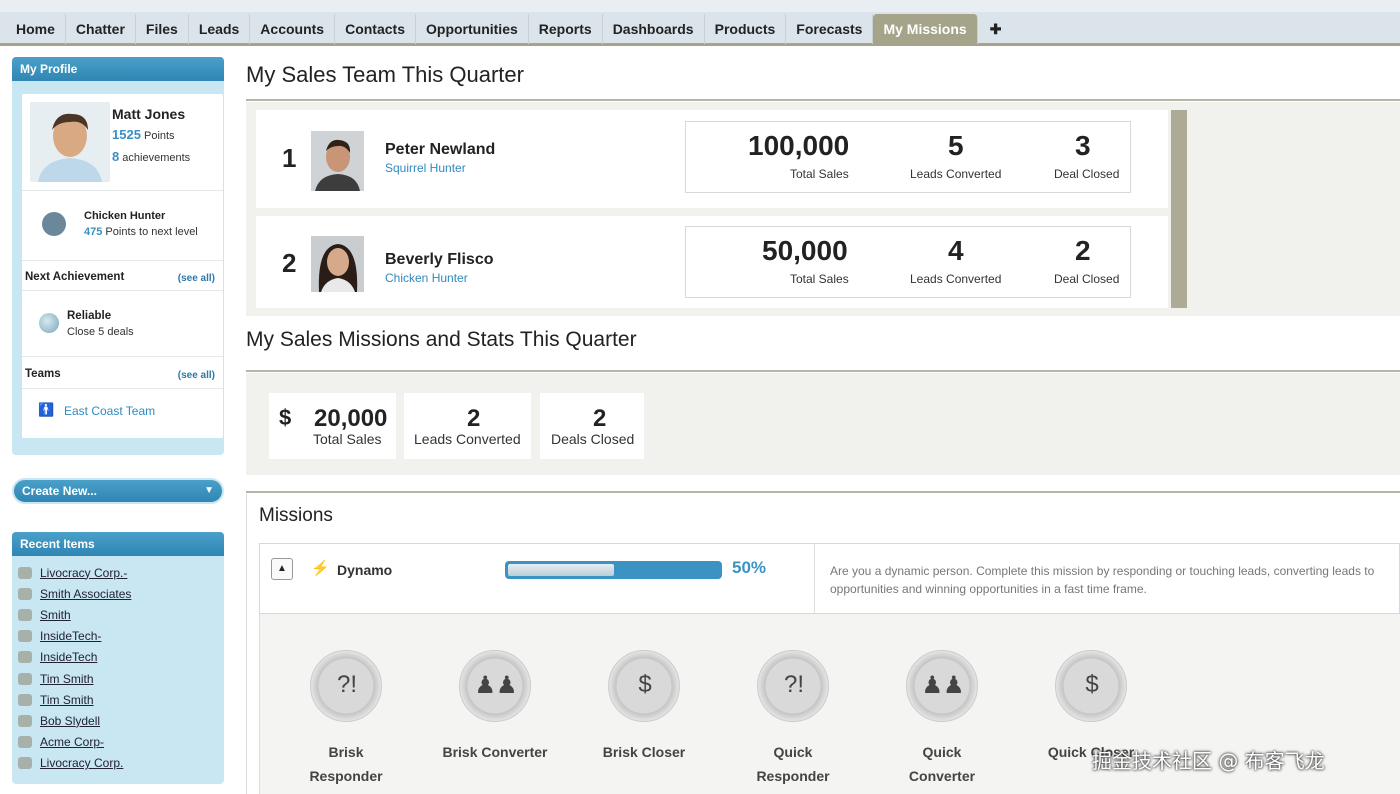 Image resolution: width=1400 pixels, height=794 pixels. What do you see at coordinates (1179, 209) in the screenshot?
I see `team-scrollbar` at bounding box center [1179, 209].